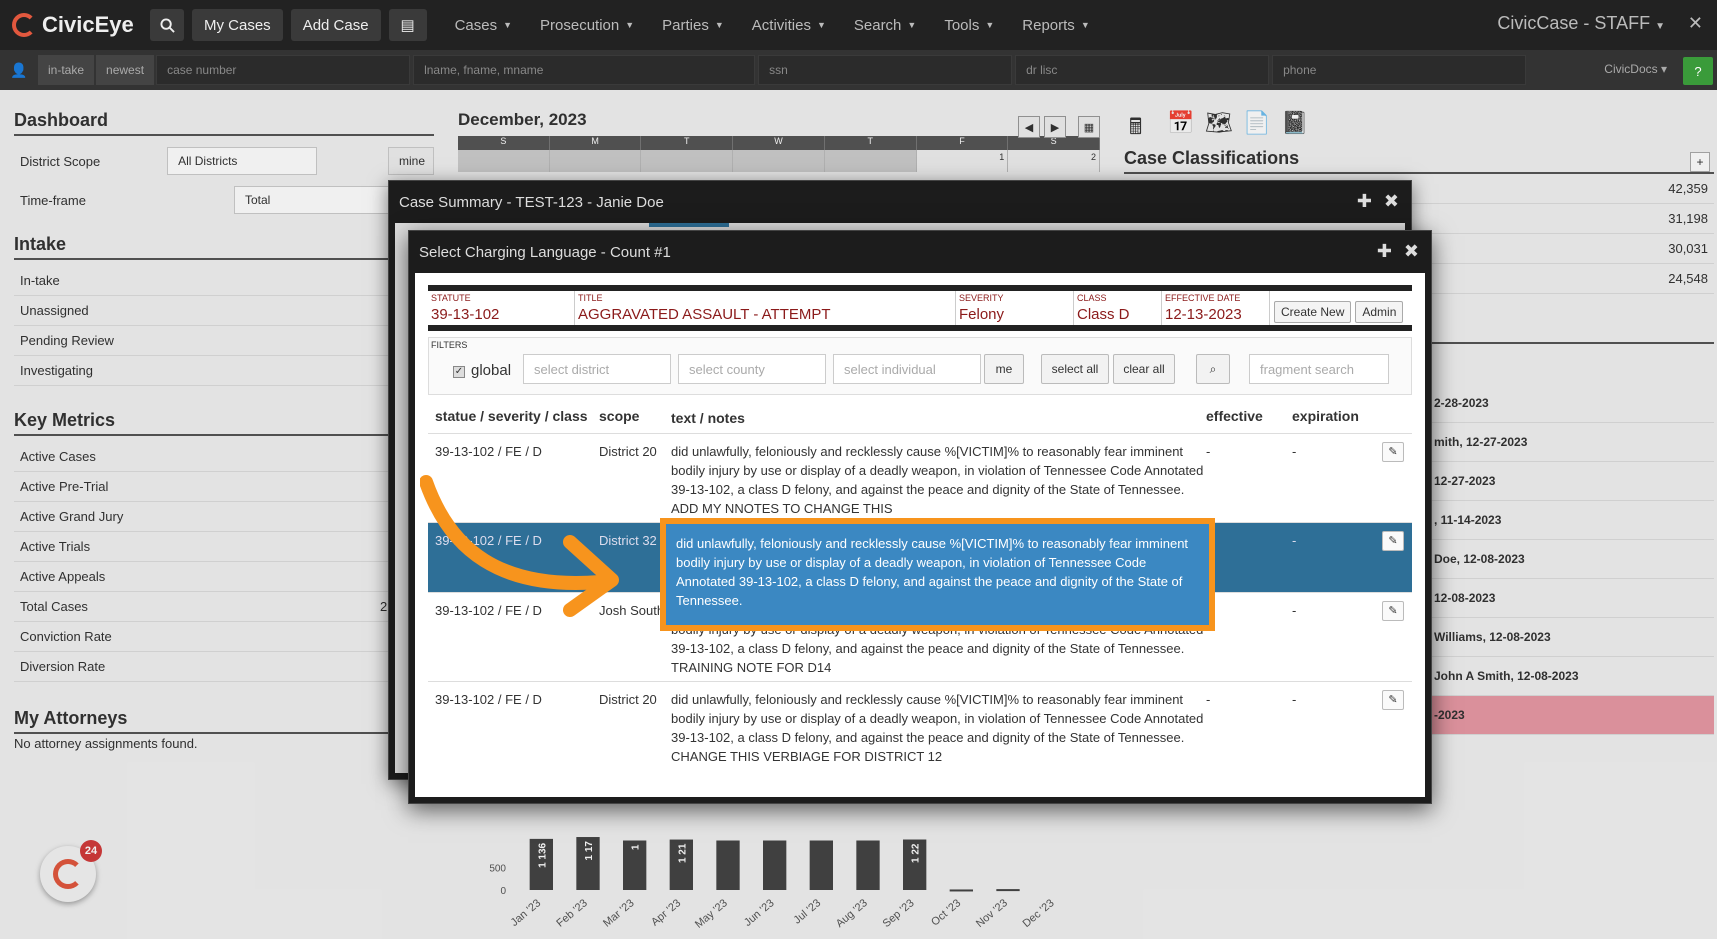  What do you see at coordinates (981, 298) in the screenshot?
I see `severity-label: SEVERITY` at bounding box center [981, 298].